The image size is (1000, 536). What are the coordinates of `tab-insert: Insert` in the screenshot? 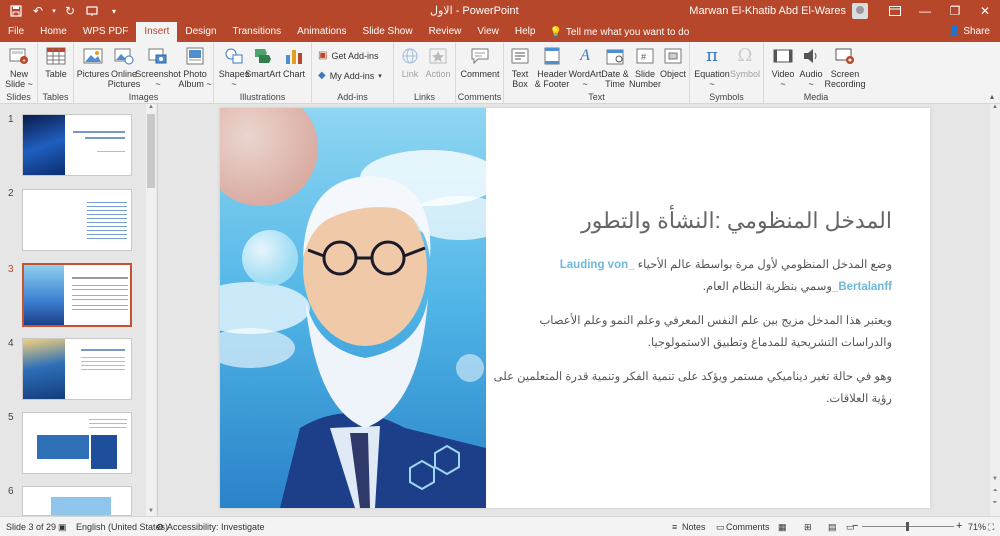 It's located at (157, 32).